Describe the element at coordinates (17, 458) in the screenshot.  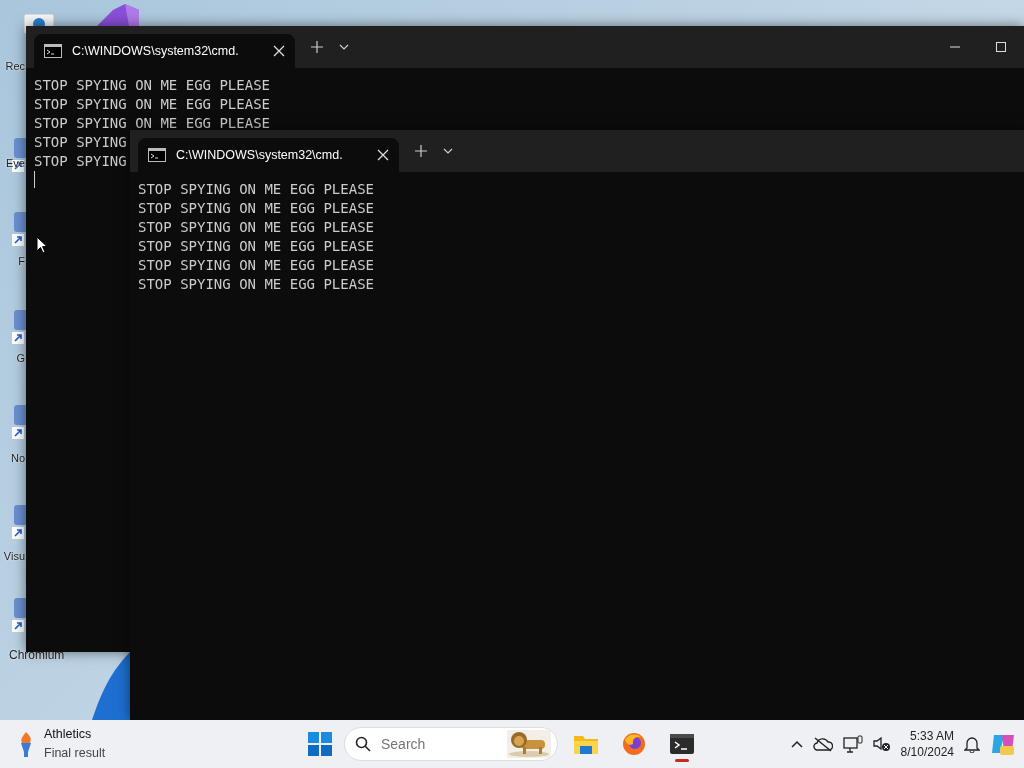
I see `icon-label: No` at that location.